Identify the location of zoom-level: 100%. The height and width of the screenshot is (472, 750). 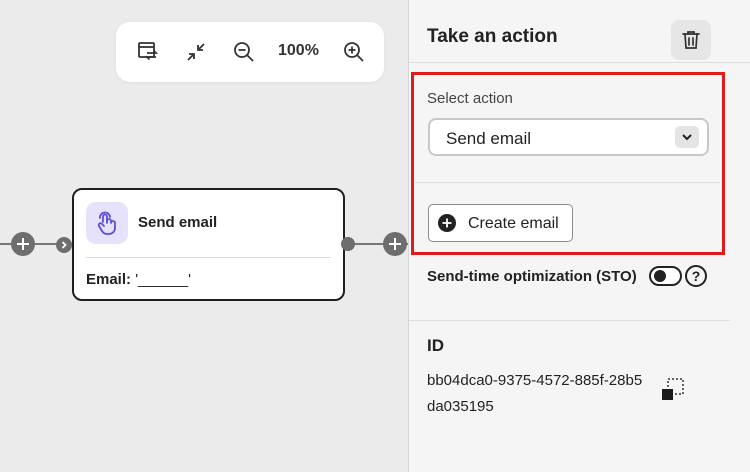
(298, 50).